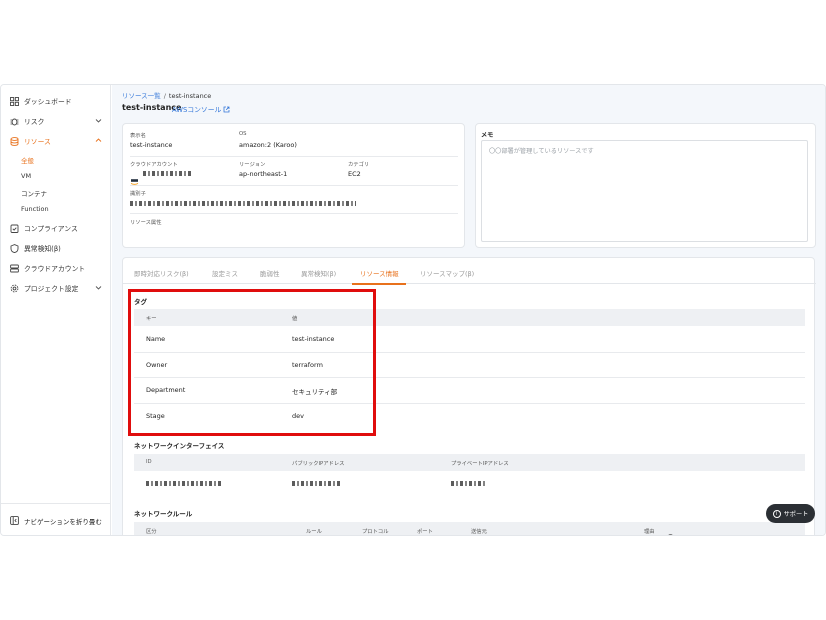 This screenshot has width=826, height=620. I want to click on memo-title: メモ, so click(487, 135).